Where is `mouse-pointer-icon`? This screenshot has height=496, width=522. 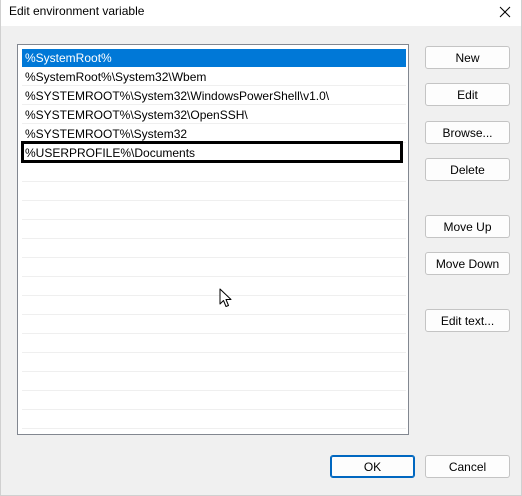
mouse-pointer-icon is located at coordinates (225, 297).